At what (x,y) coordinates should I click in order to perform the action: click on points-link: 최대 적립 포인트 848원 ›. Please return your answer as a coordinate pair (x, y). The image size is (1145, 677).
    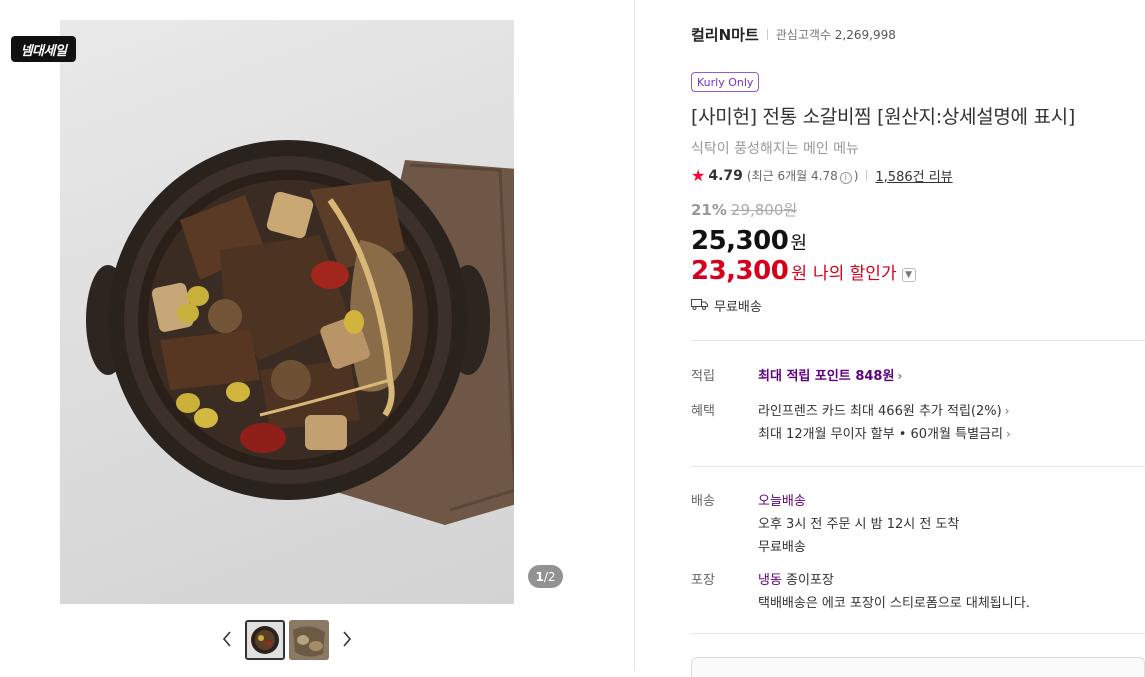
    Looking at the image, I should click on (830, 374).